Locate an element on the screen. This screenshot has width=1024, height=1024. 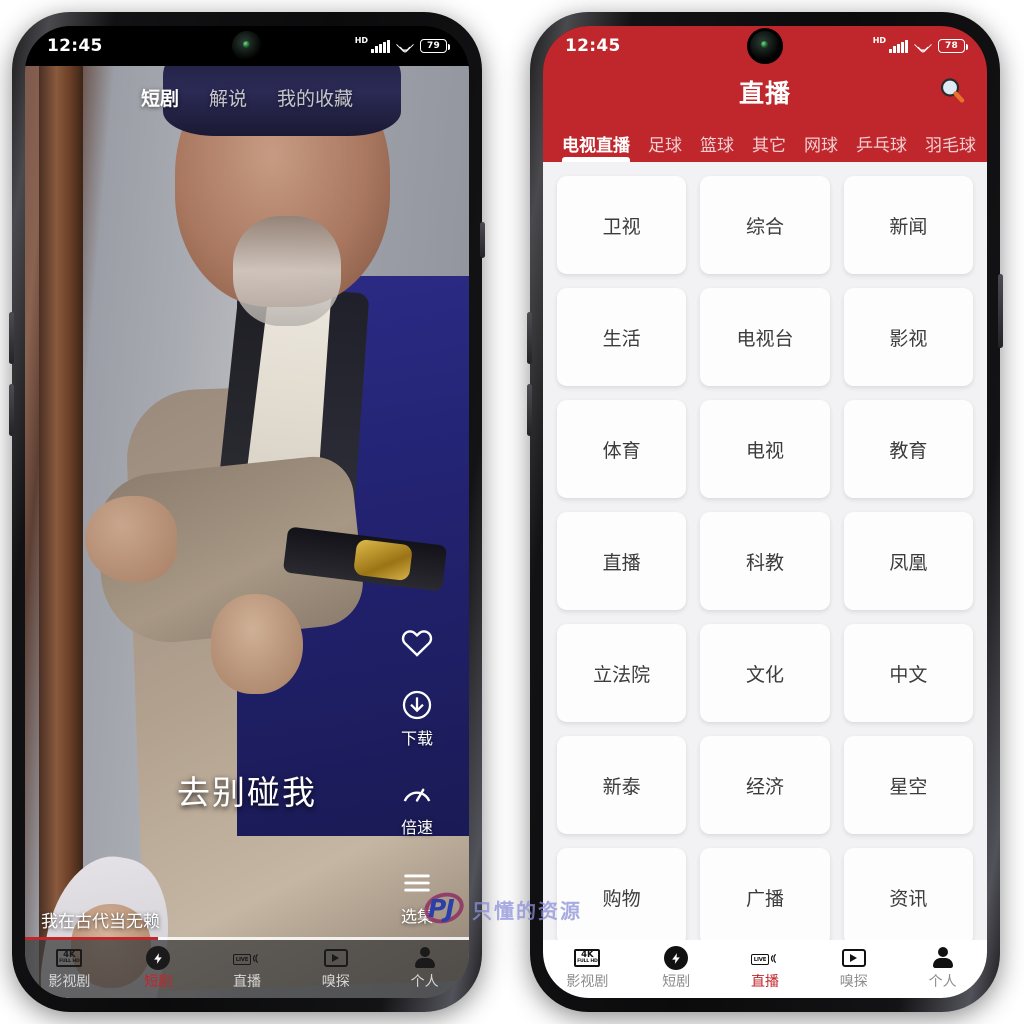
channel-category-cell: 综合 is located at coordinates (765, 225).